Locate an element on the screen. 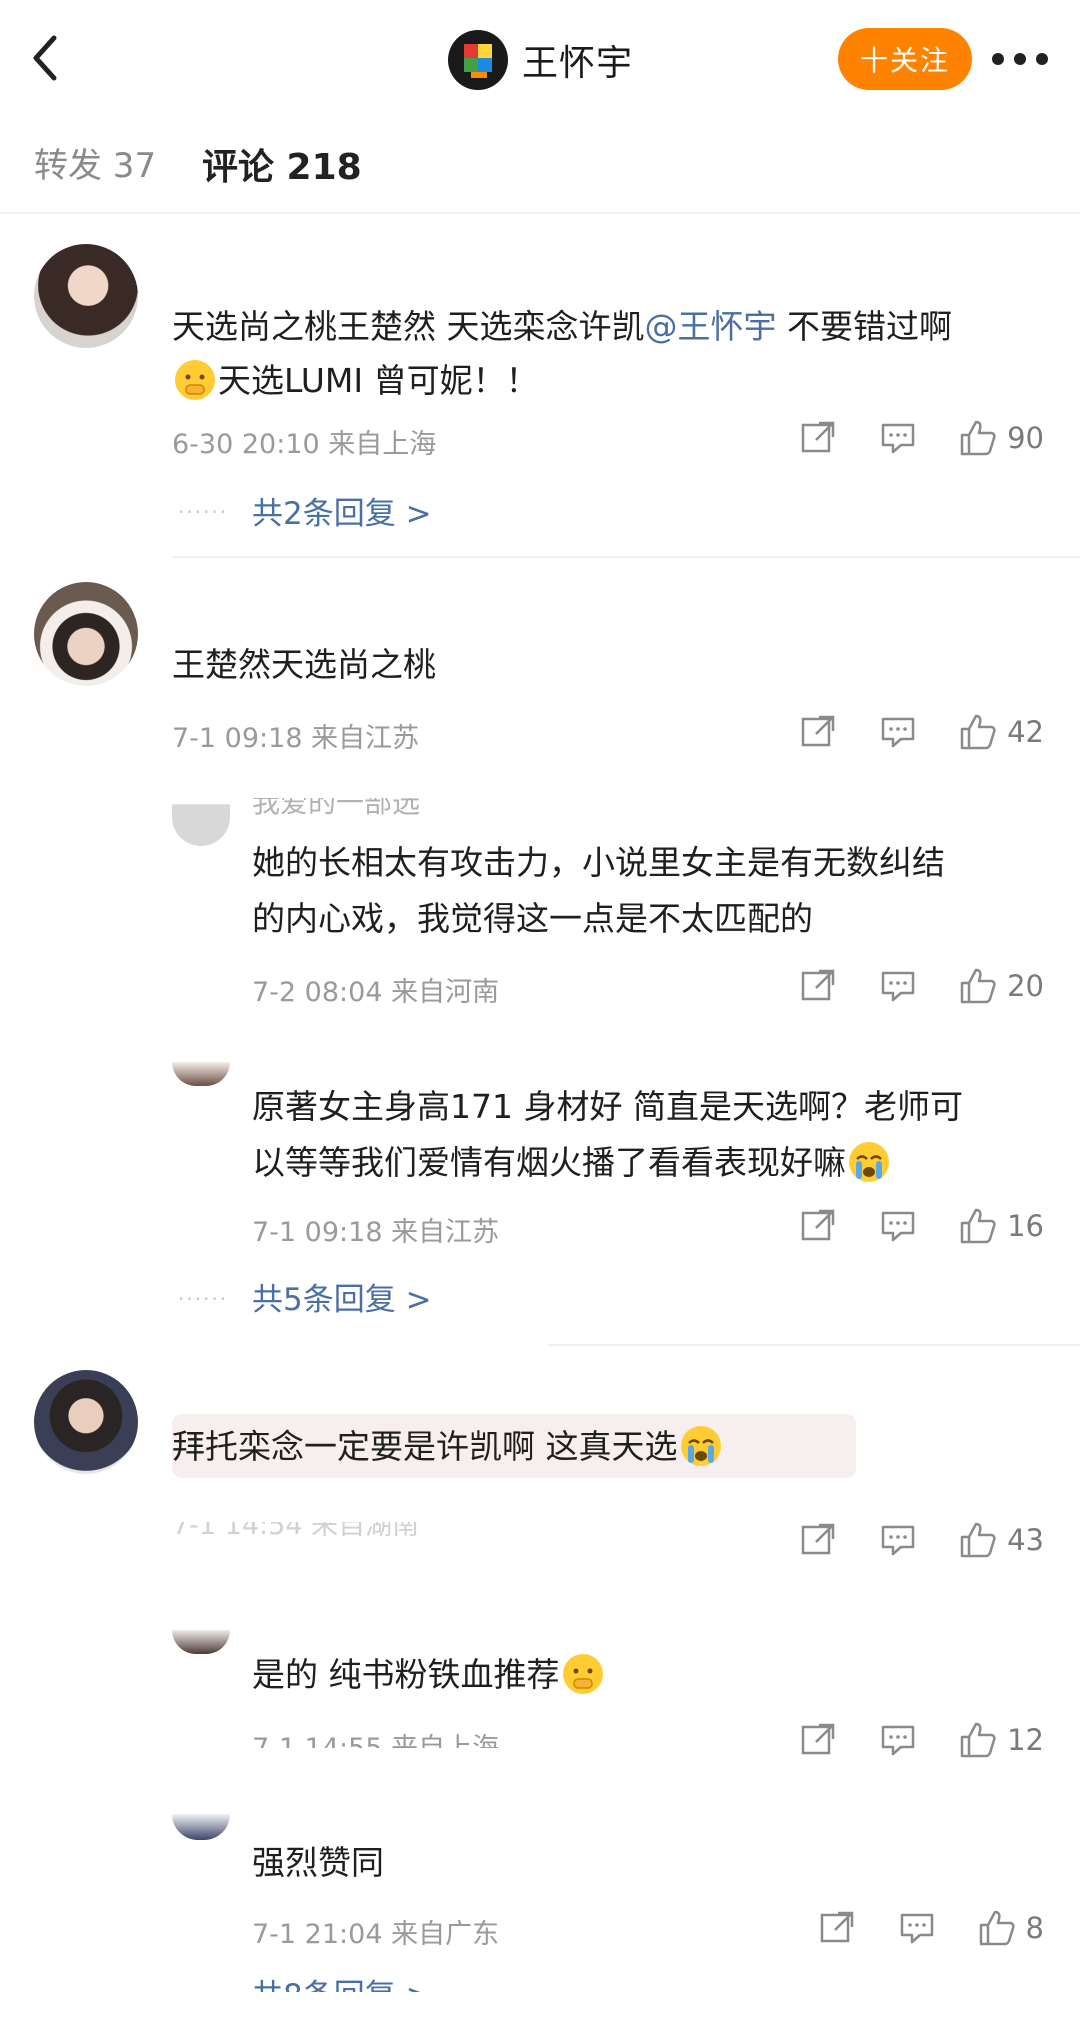 The height and width of the screenshot is (2017, 1080). reply-text: 强烈赞同 is located at coordinates (318, 1862).